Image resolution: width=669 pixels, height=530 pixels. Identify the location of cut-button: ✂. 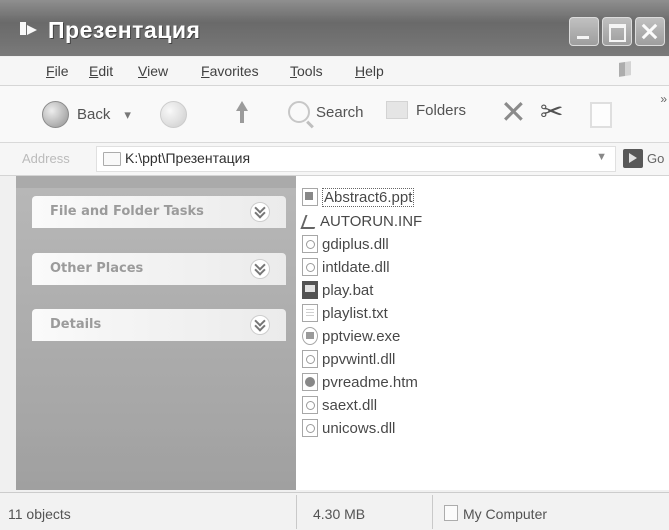
(551, 112).